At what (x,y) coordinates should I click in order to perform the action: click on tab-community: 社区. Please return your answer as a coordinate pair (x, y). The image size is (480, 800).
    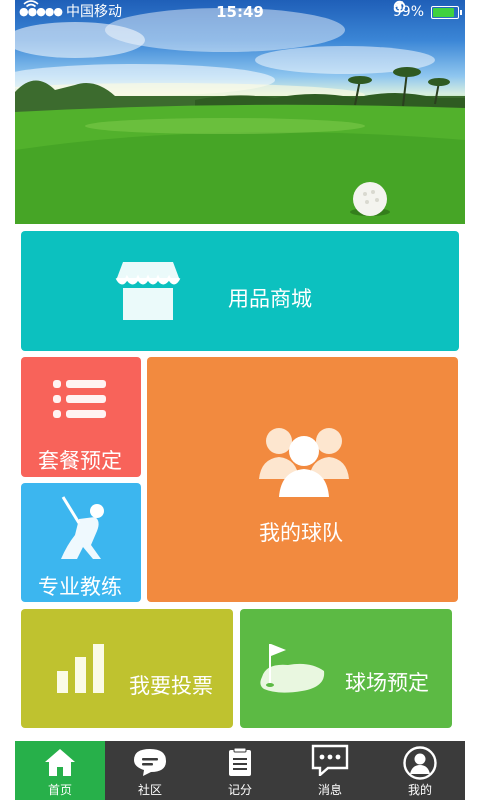
    Looking at the image, I should click on (150, 770).